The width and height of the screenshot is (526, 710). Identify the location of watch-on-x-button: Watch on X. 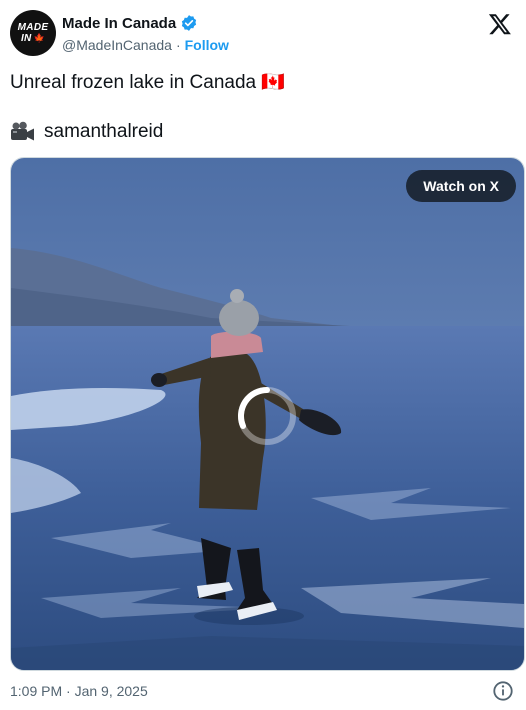
(461, 186).